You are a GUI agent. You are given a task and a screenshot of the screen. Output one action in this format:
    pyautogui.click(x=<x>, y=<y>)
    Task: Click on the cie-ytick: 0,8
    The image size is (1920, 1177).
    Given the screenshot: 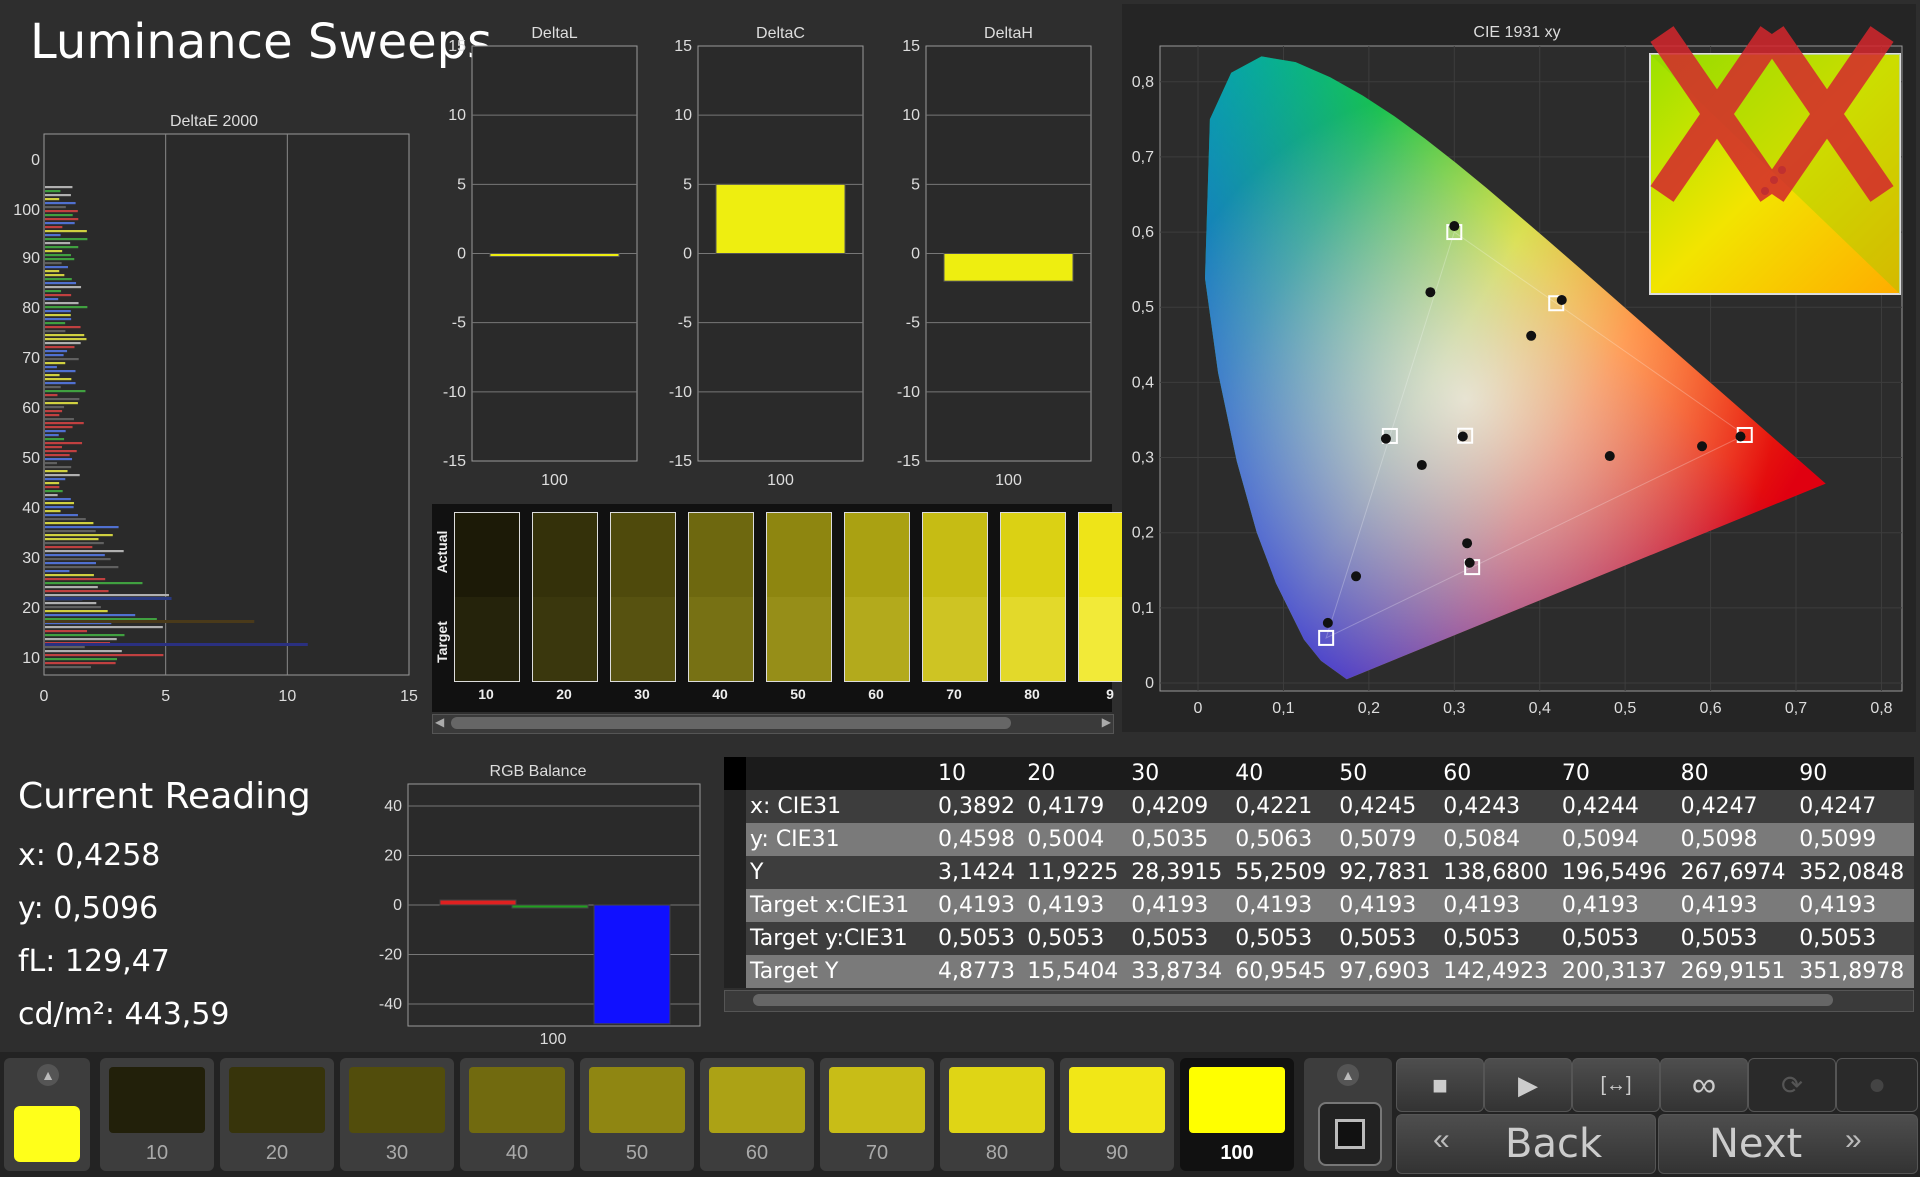 What is the action you would take?
    pyautogui.click(x=1143, y=82)
    